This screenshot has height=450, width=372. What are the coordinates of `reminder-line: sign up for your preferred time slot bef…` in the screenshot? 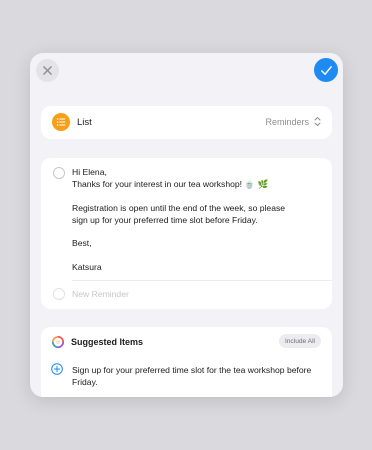 It's located at (165, 219).